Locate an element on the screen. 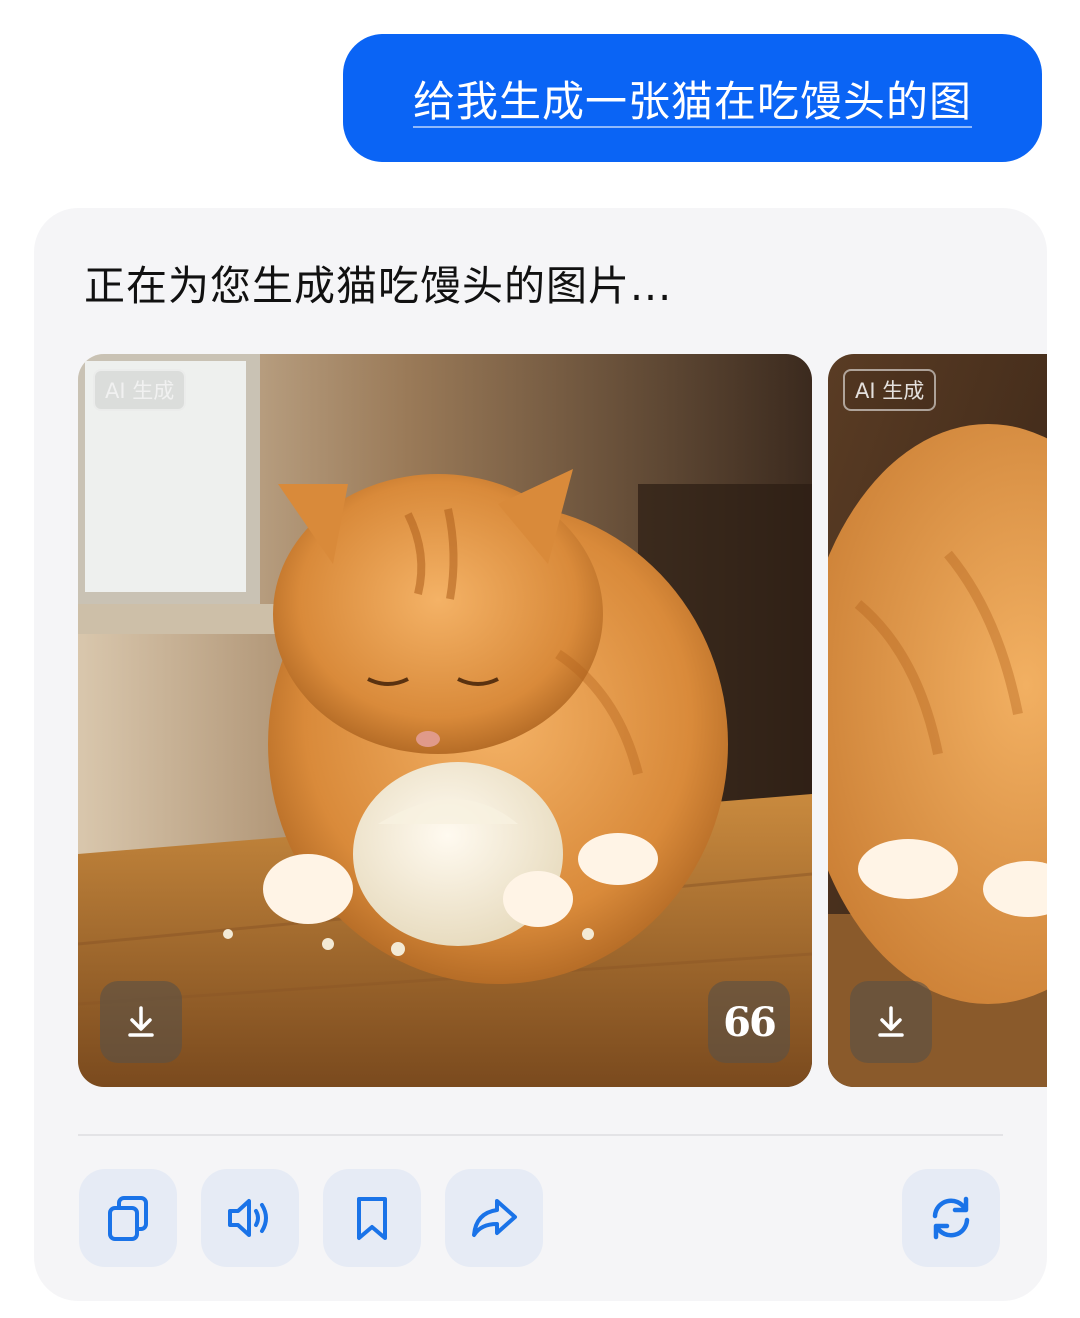 The width and height of the screenshot is (1080, 1318). divider is located at coordinates (540, 1135).